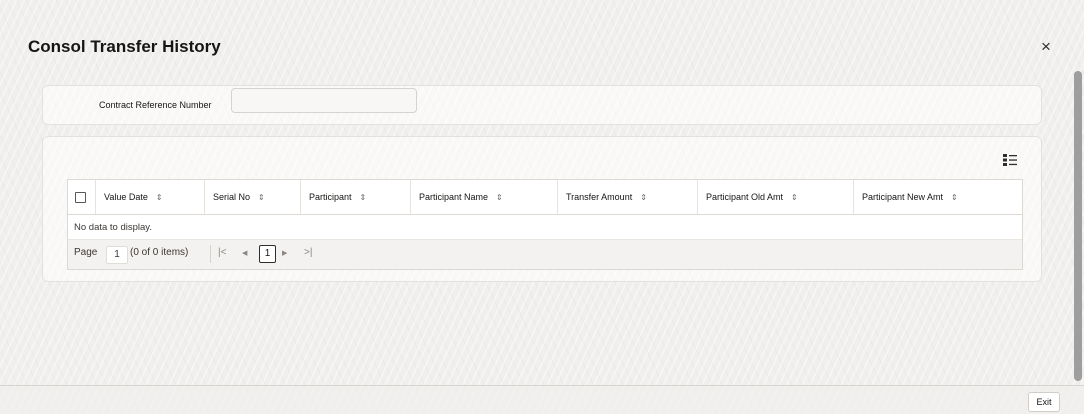 The image size is (1084, 414). Describe the element at coordinates (284, 253) in the screenshot. I see `next-page-icon: ▶` at that location.